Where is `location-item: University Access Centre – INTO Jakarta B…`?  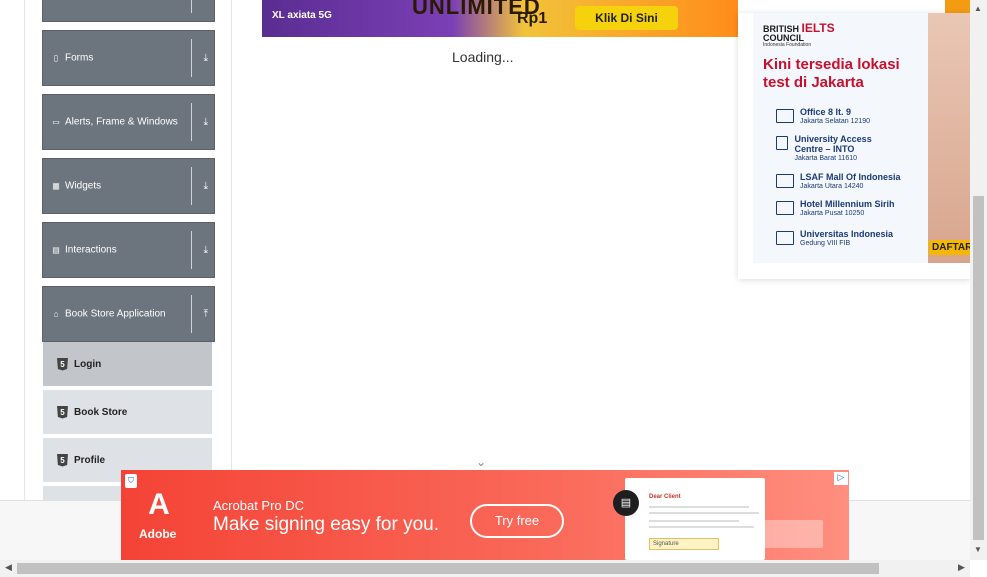 location-item: University Access Centre – INTO Jakarta B… is located at coordinates (831, 148).